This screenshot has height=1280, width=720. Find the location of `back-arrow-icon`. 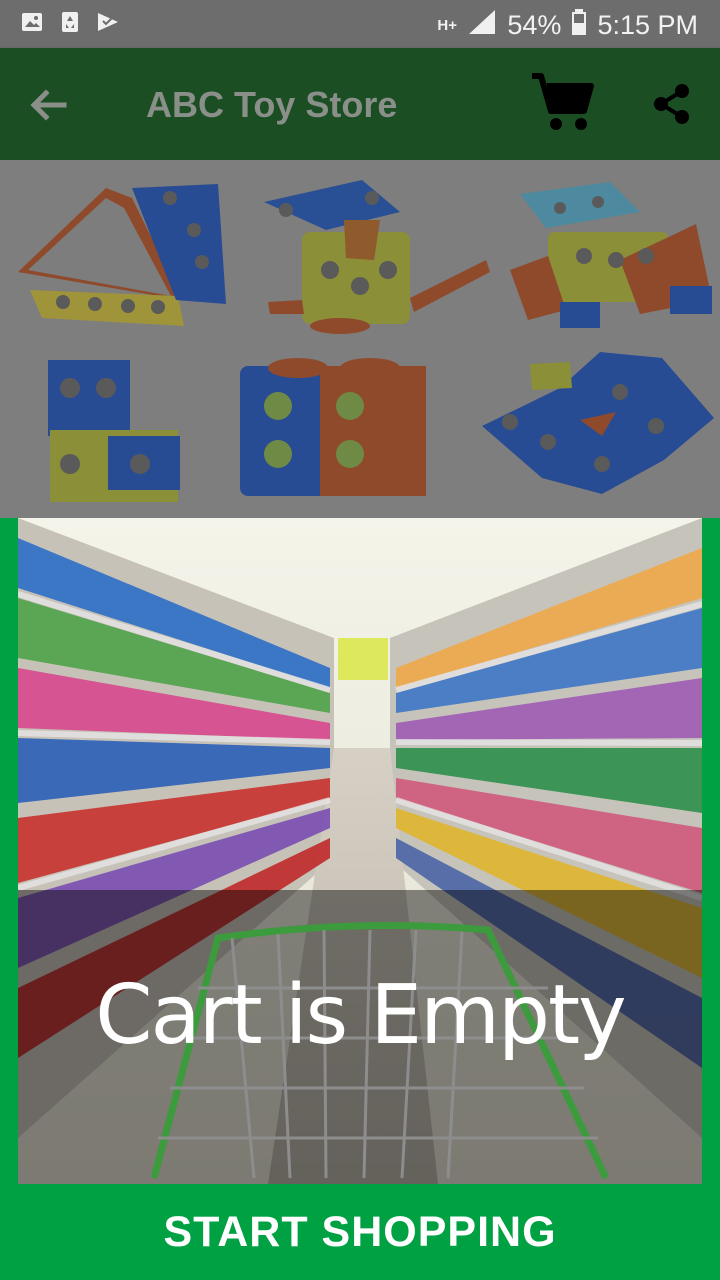

back-arrow-icon is located at coordinates (48, 105).